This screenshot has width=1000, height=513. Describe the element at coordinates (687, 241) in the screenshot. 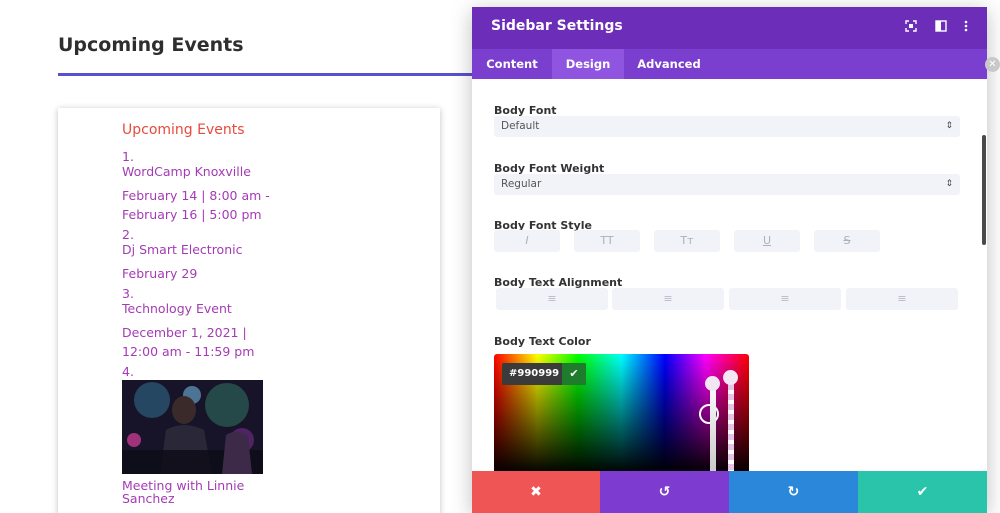

I see `capitalize-button: Tт` at that location.